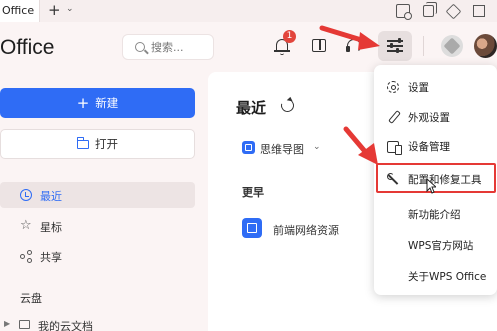 This screenshot has height=331, width=497. I want to click on folder-open-icon, so click(83, 143).